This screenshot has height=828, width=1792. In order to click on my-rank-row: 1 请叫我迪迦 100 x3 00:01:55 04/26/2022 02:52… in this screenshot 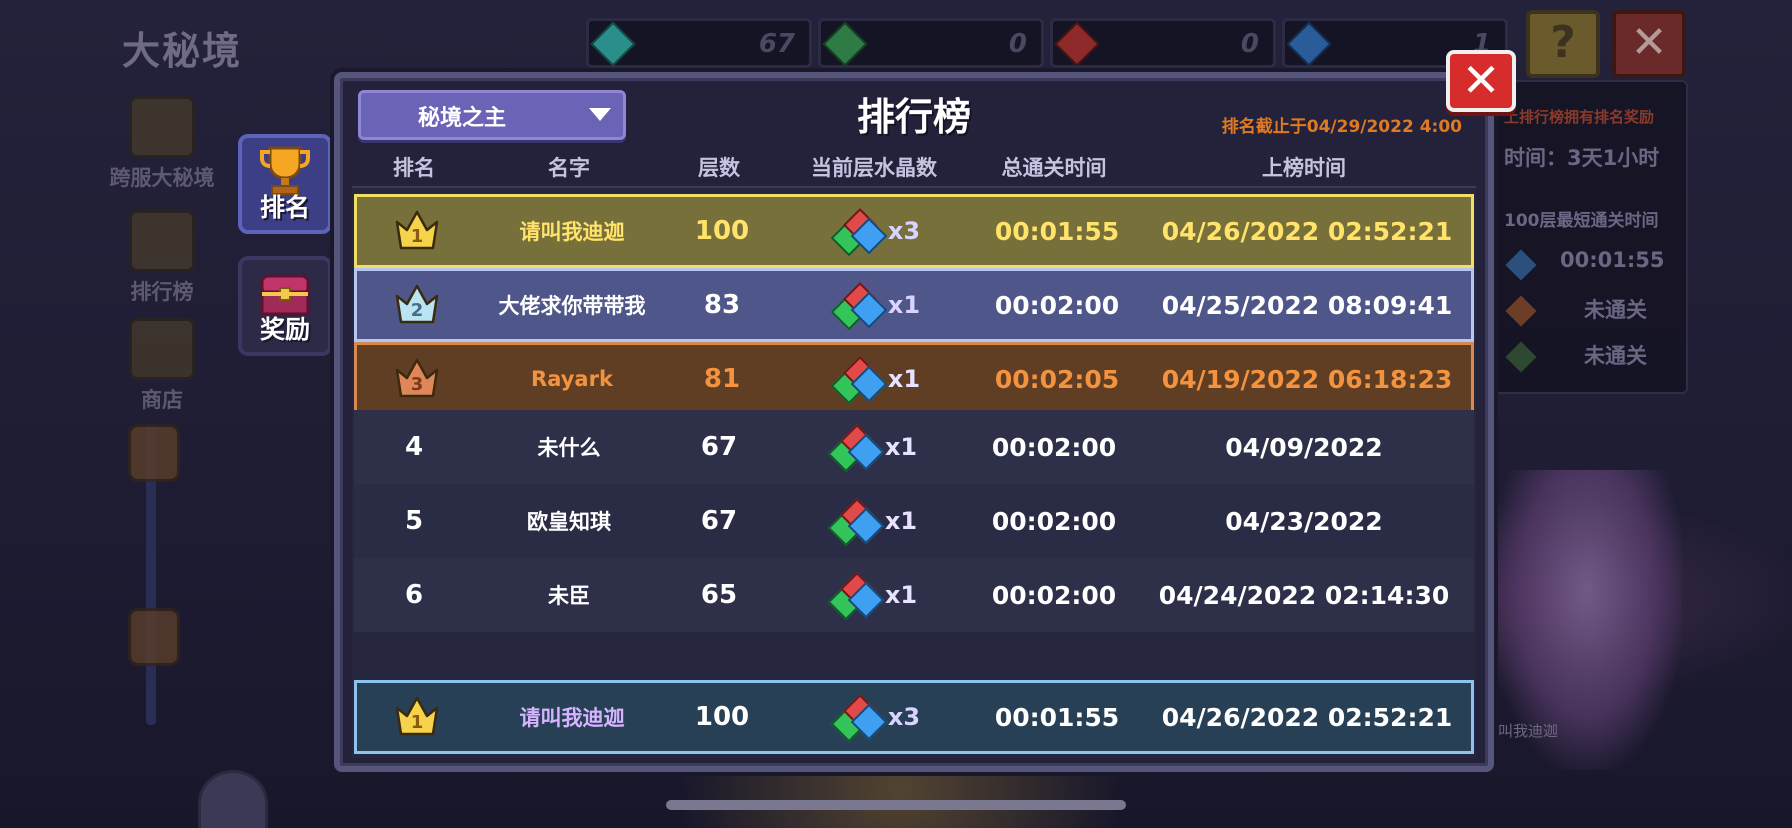, I will do `click(914, 717)`.